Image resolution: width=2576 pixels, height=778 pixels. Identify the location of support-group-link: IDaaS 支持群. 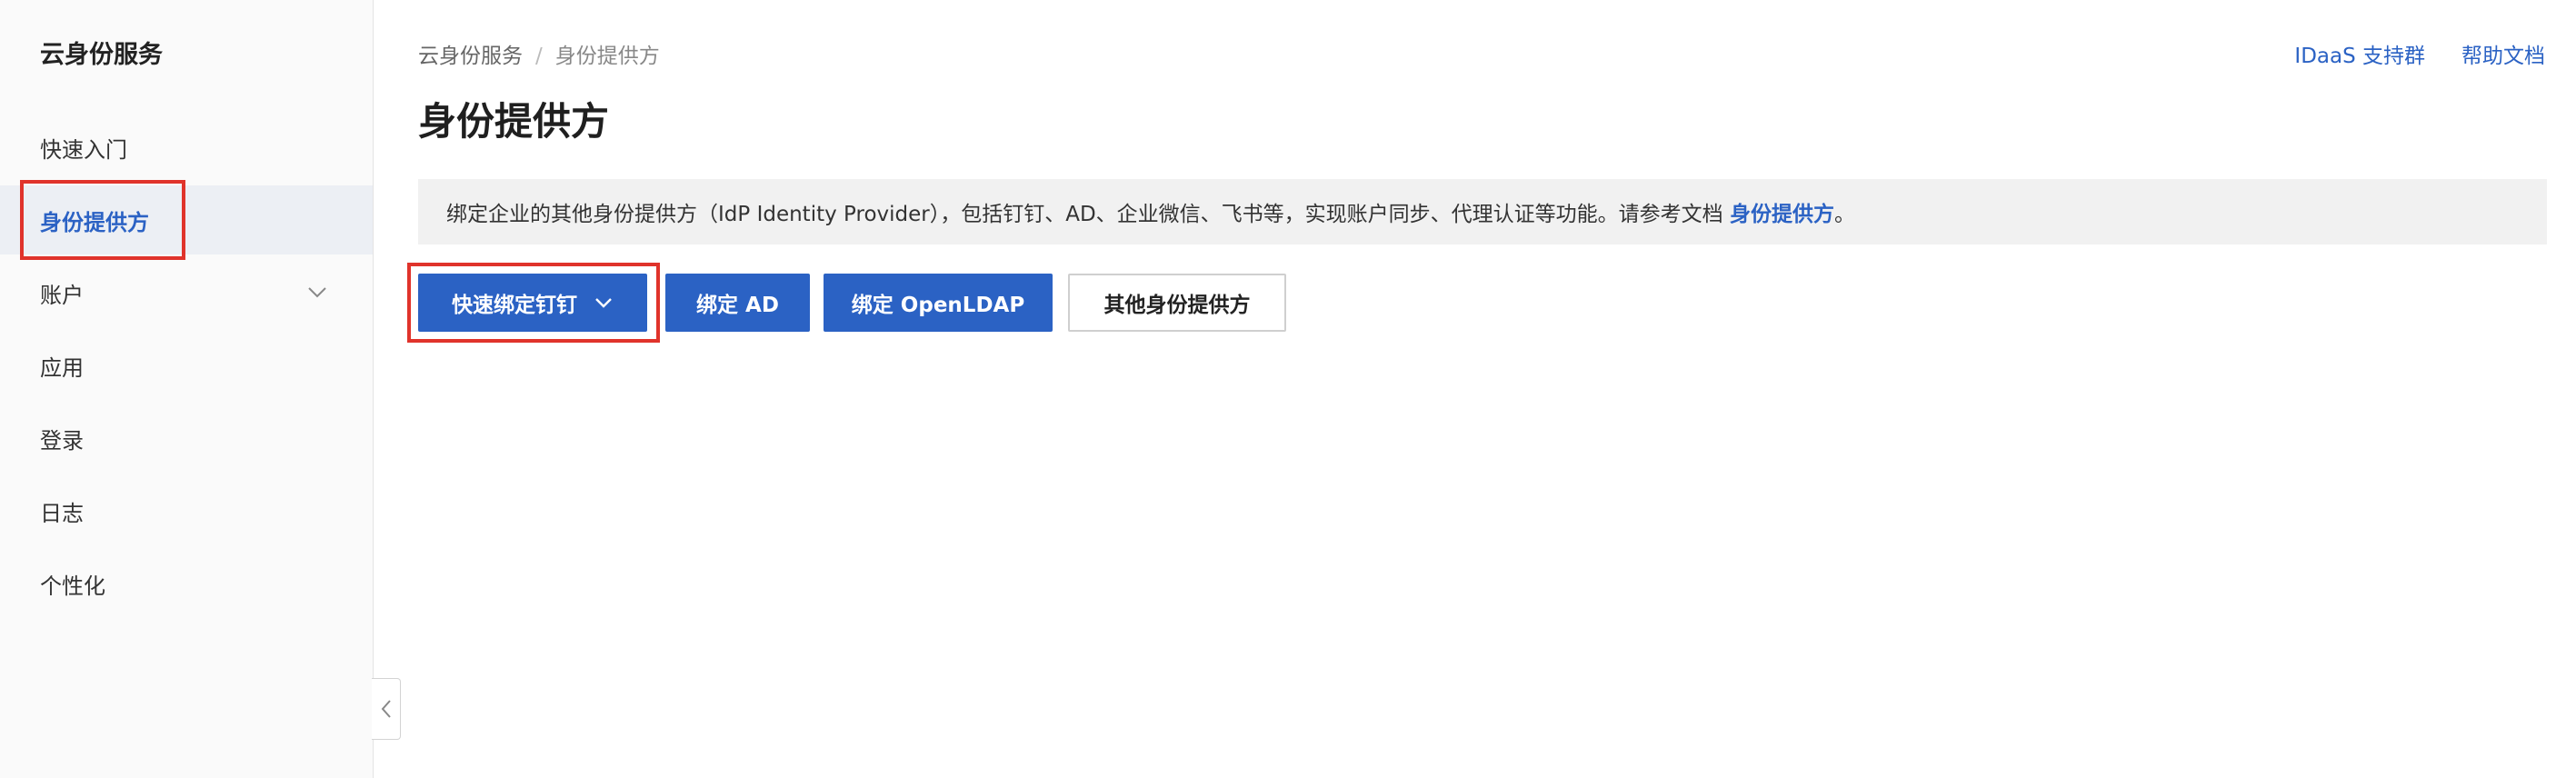
(2359, 56).